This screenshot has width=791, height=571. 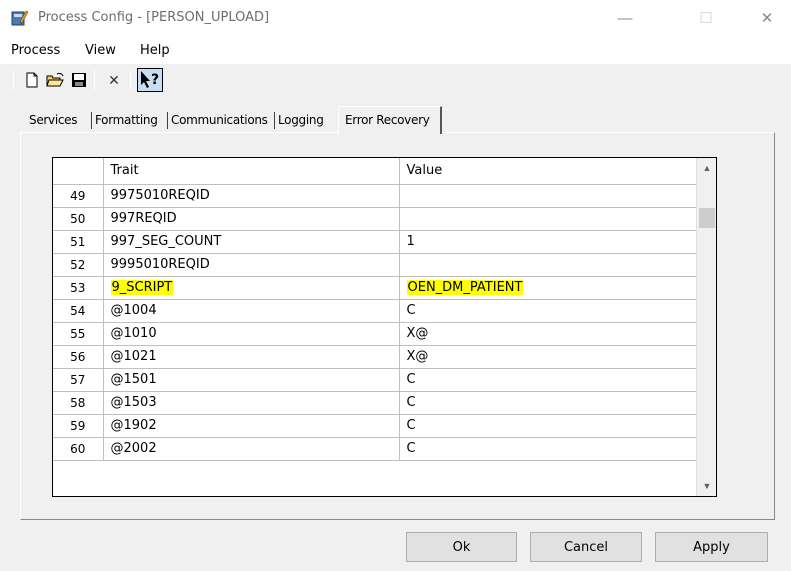 I want to click on trait-cell: @1010, so click(x=251, y=334).